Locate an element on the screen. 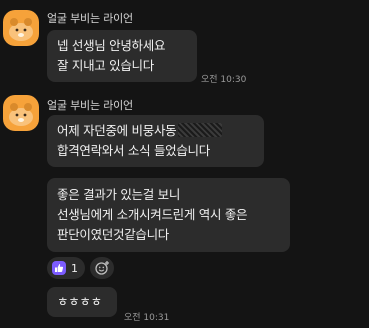 This screenshot has height=328, width=369. message-text: 합격연락와서 소식 들었습니다 is located at coordinates (133, 150).